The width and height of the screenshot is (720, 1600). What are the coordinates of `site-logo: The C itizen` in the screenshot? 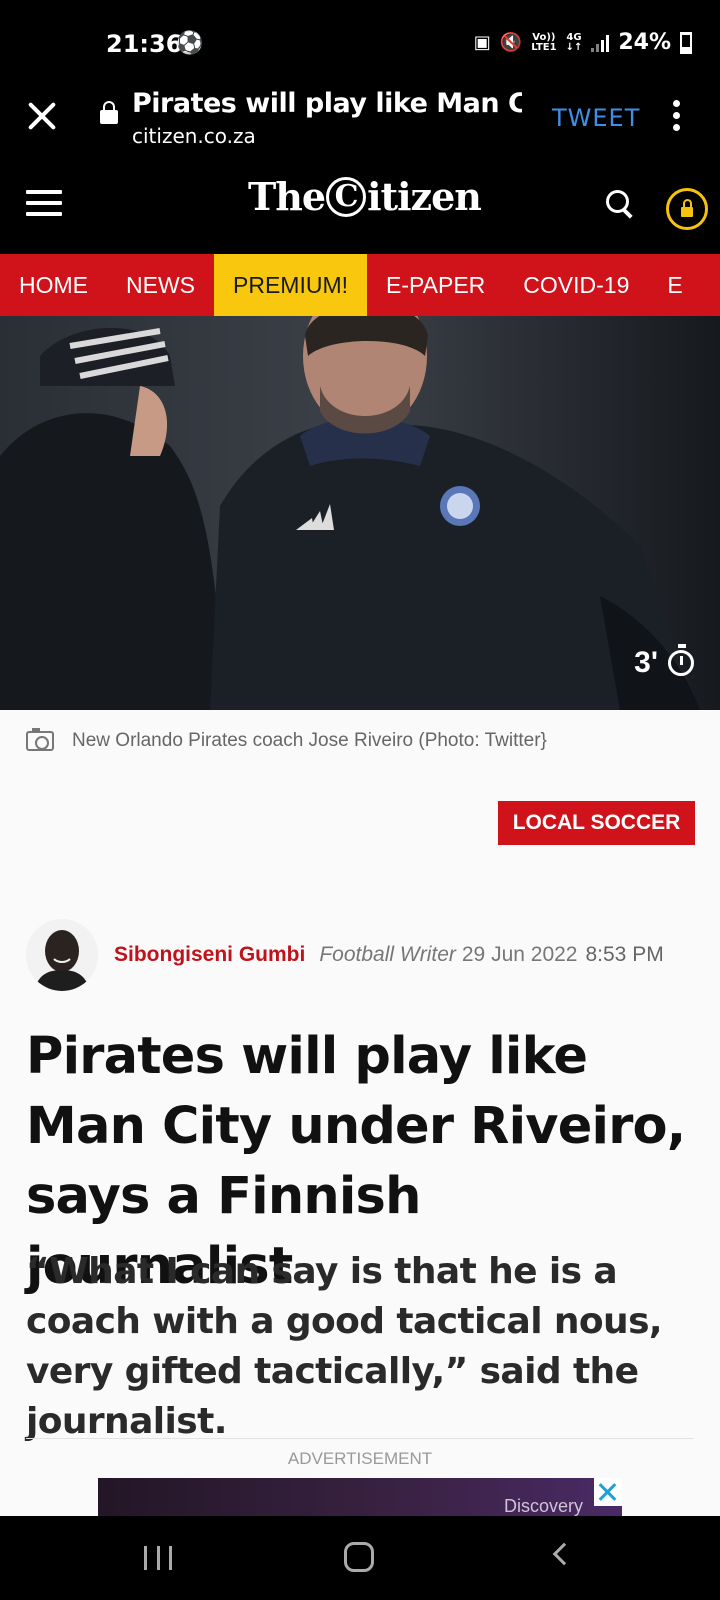 It's located at (365, 196).